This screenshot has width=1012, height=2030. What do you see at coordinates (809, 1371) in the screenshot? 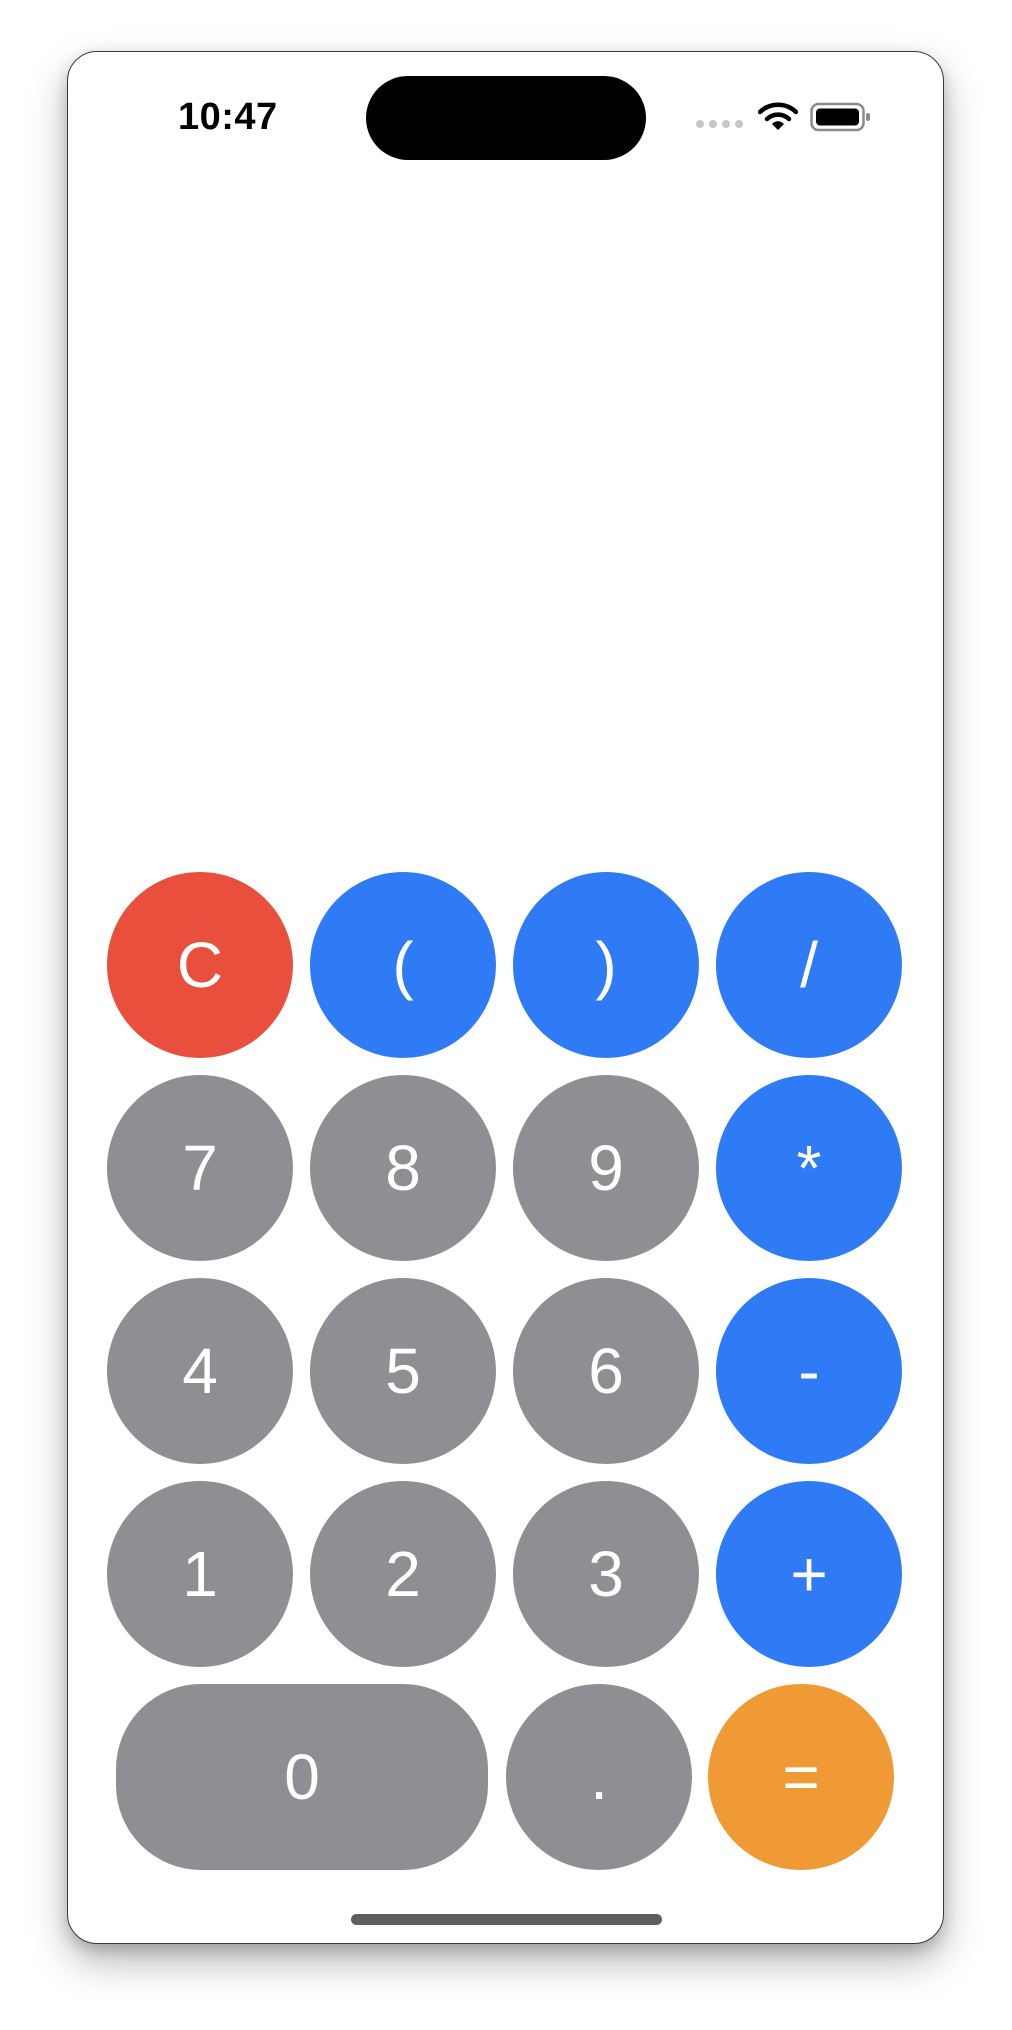
I see `subtract-button: -` at bounding box center [809, 1371].